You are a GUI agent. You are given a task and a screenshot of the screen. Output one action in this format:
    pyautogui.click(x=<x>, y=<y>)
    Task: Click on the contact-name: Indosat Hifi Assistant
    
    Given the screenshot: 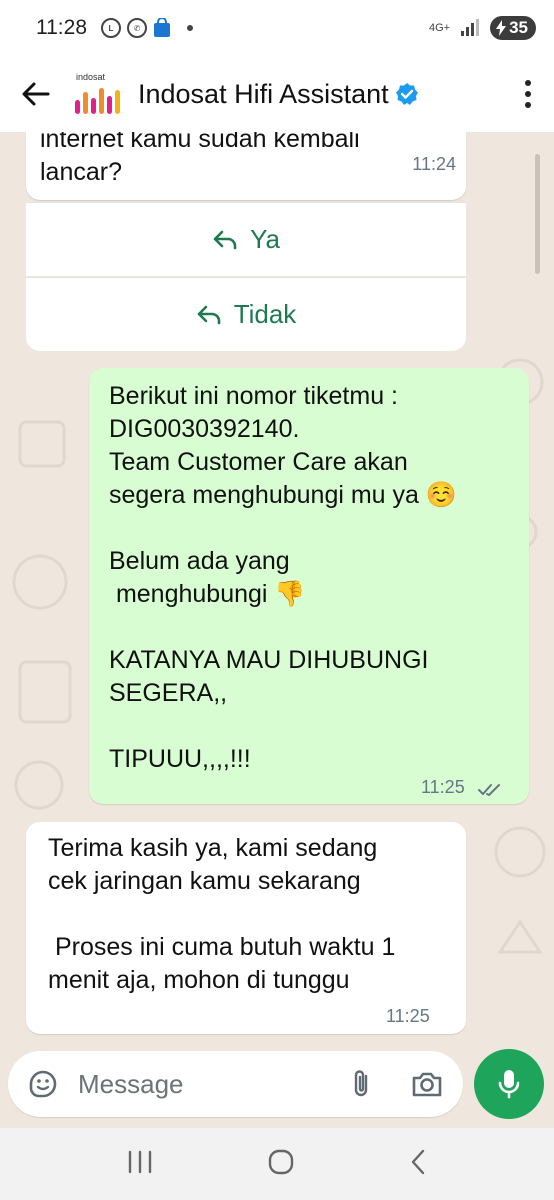 What is the action you would take?
    pyautogui.click(x=278, y=94)
    